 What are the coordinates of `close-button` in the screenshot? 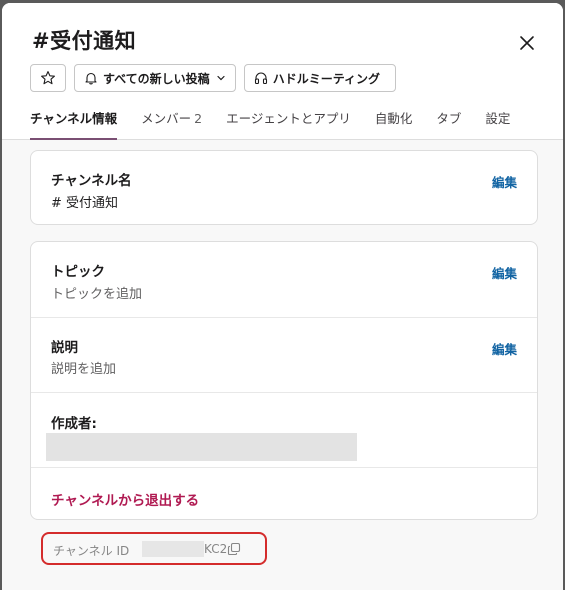 It's located at (527, 43).